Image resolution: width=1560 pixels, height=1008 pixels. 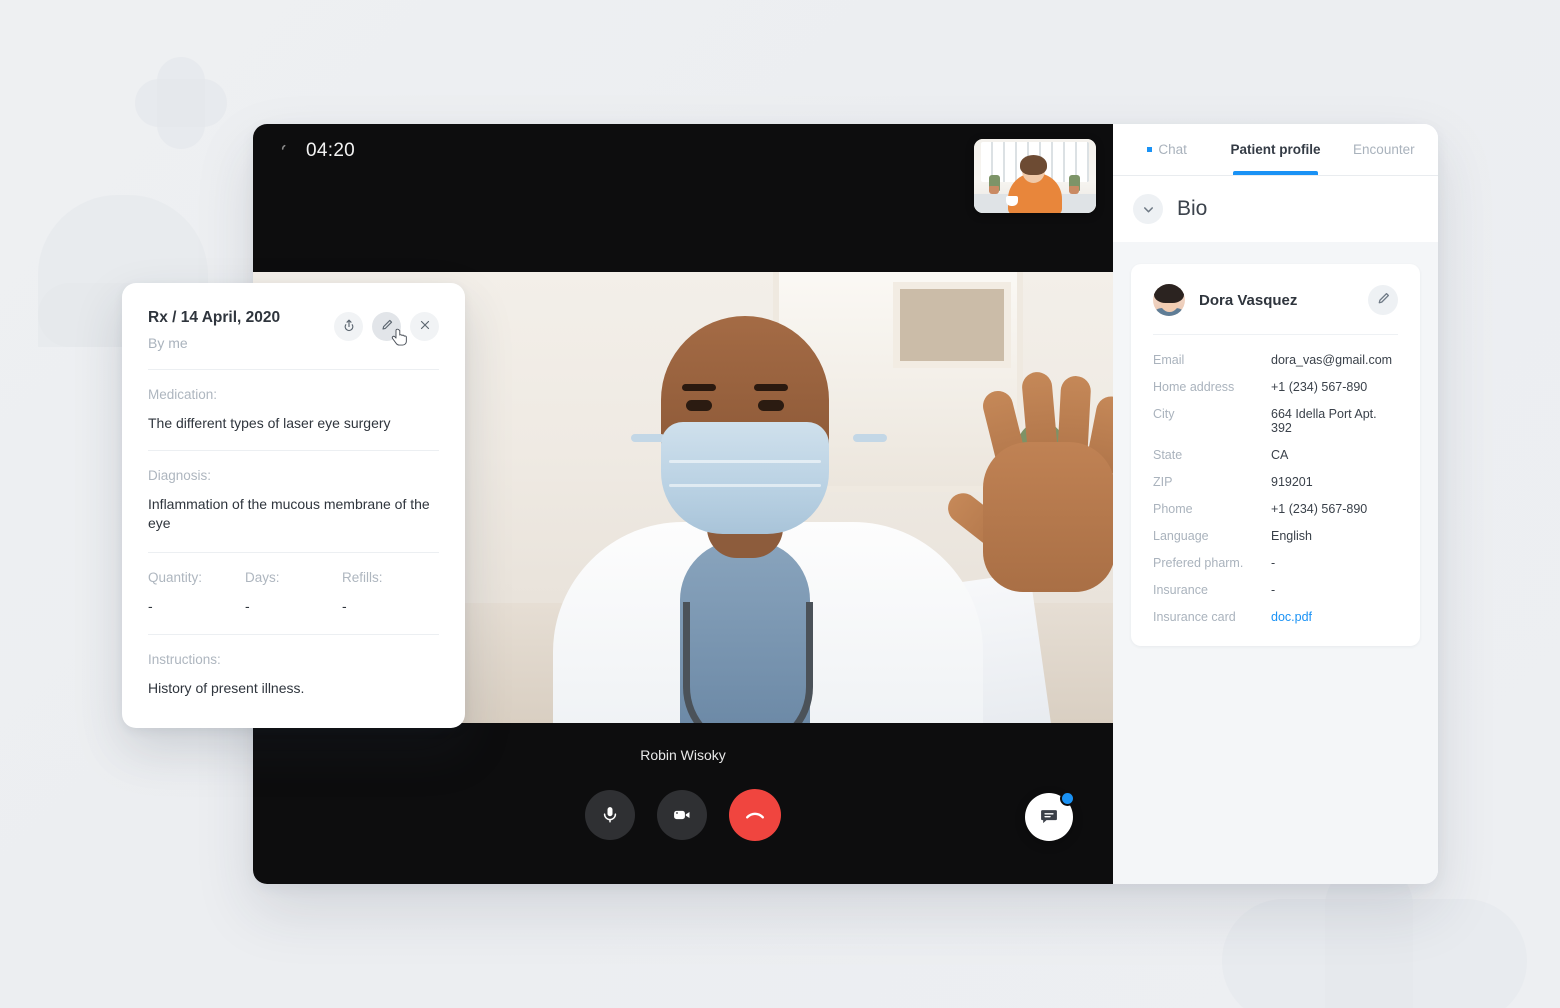 I want to click on microphone-button, so click(x=610, y=815).